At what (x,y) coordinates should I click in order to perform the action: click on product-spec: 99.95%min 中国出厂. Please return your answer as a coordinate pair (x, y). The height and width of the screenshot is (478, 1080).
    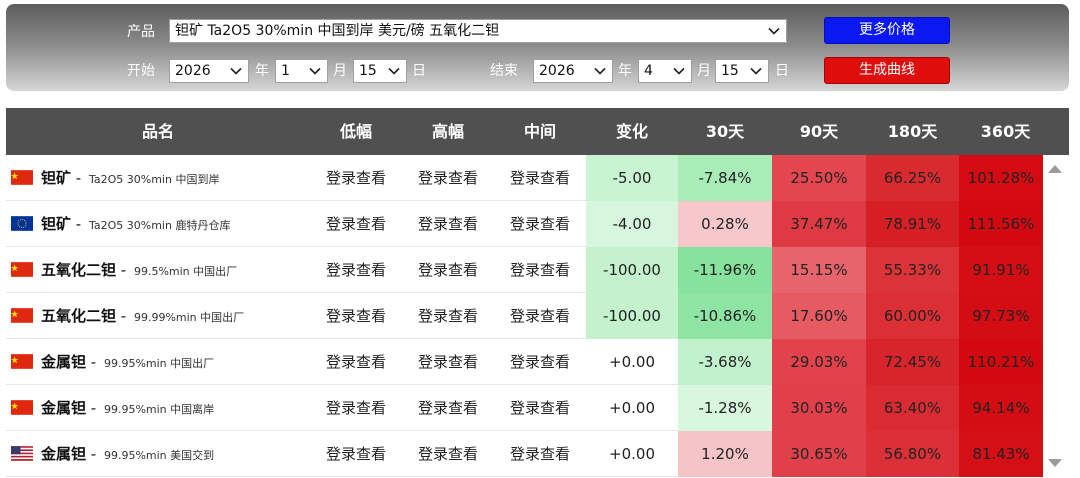
    Looking at the image, I should click on (159, 363).